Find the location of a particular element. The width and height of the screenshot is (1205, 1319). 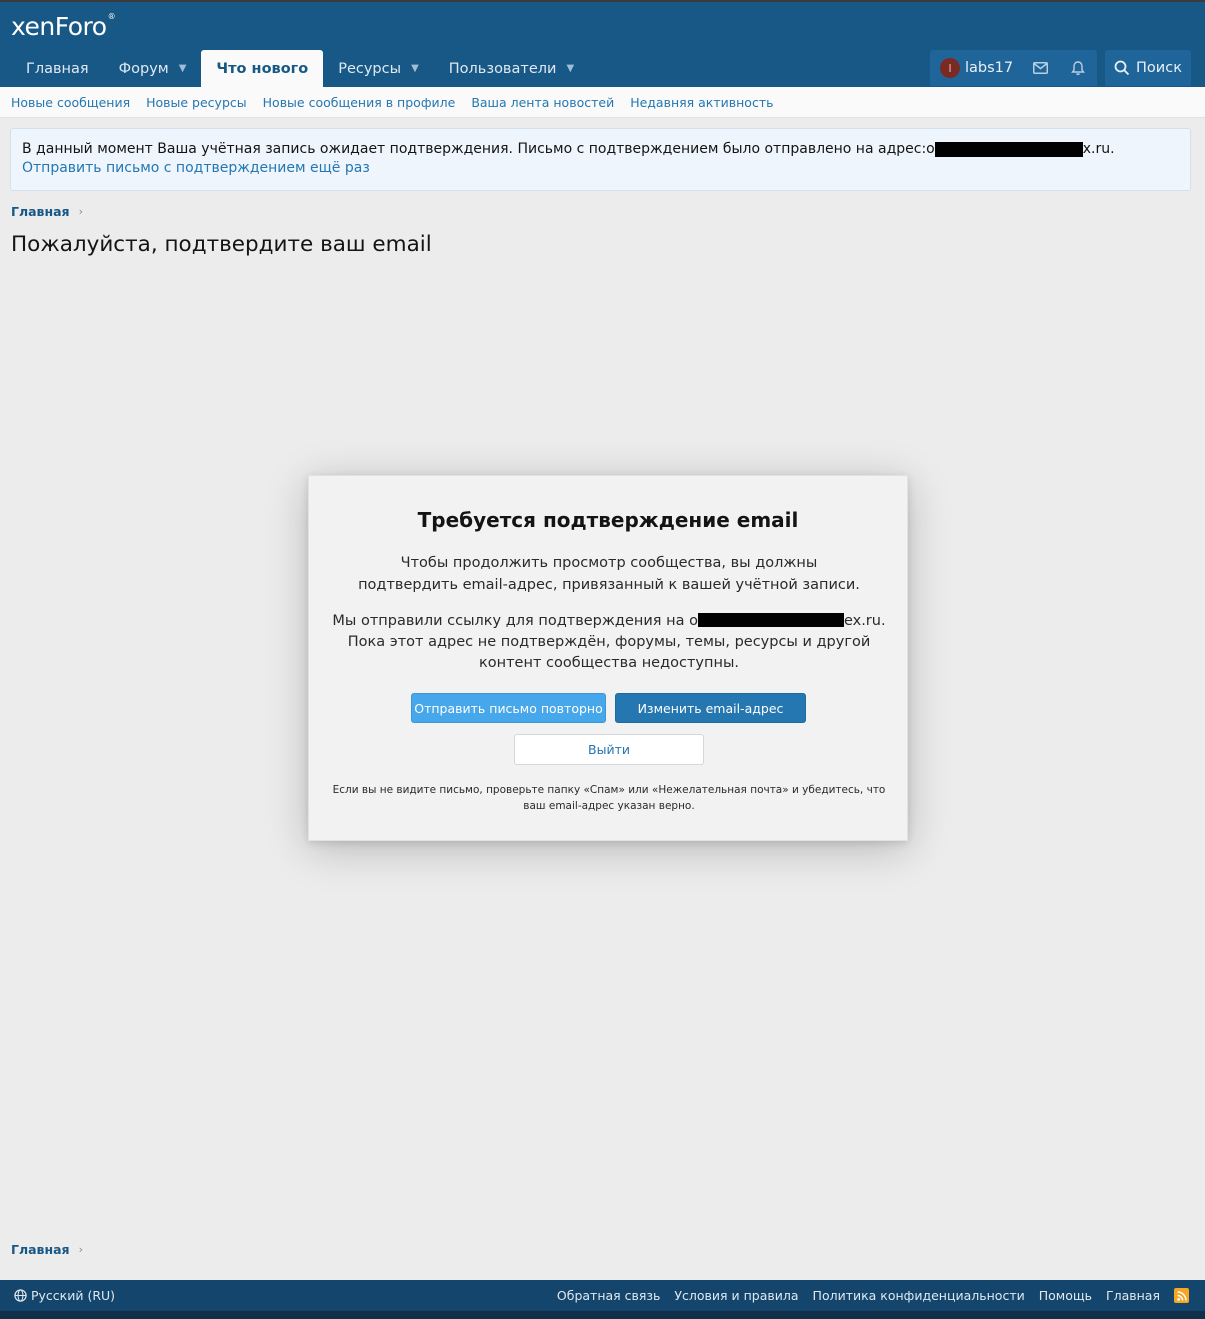

language-chooser: Русский (RU) is located at coordinates (64, 1295).